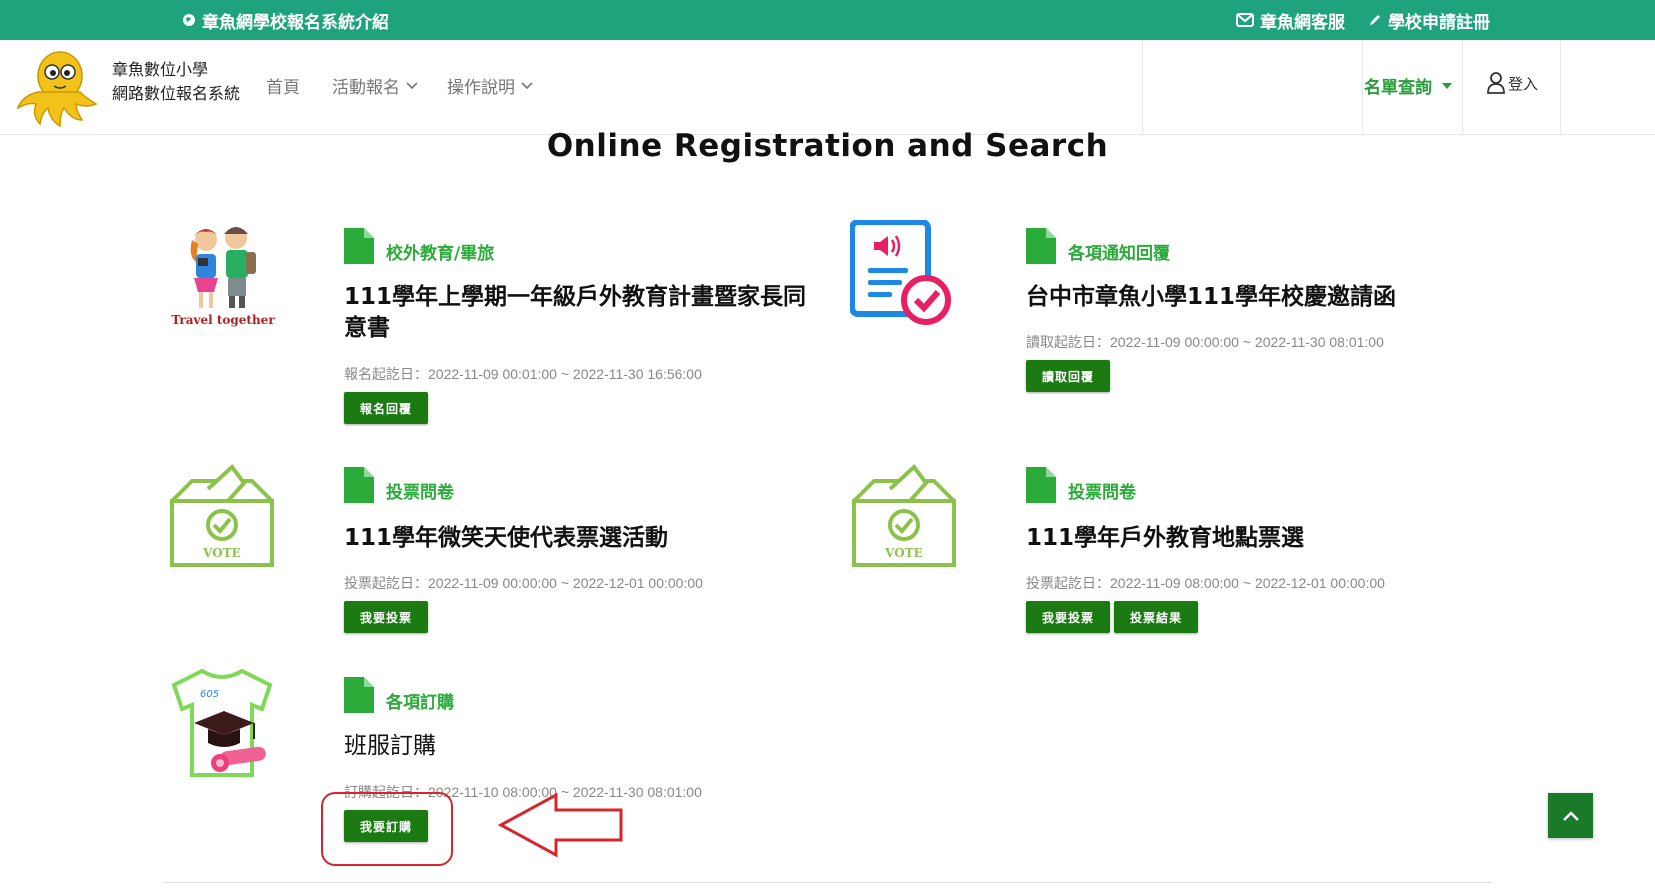 Image resolution: width=1655 pixels, height=891 pixels. What do you see at coordinates (440, 254) in the screenshot?
I see `category-label: 校外教育/畢旅` at bounding box center [440, 254].